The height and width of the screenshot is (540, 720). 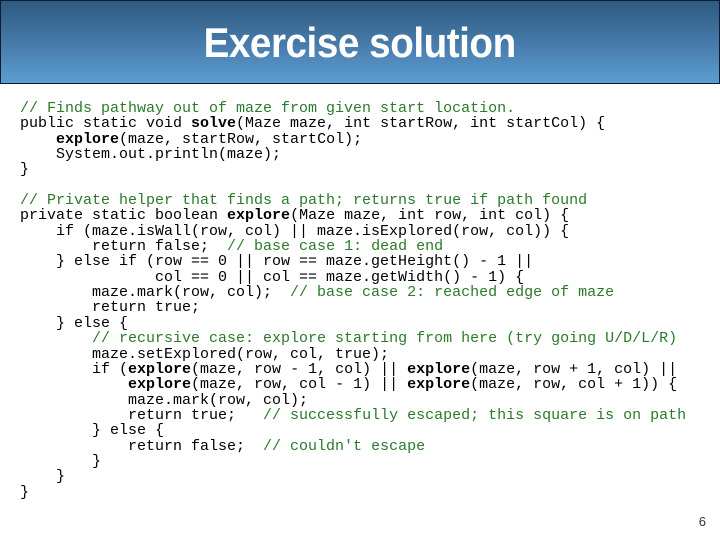 I want to click on code-text: (maze, row, col + 1)) {, so click(x=574, y=385).